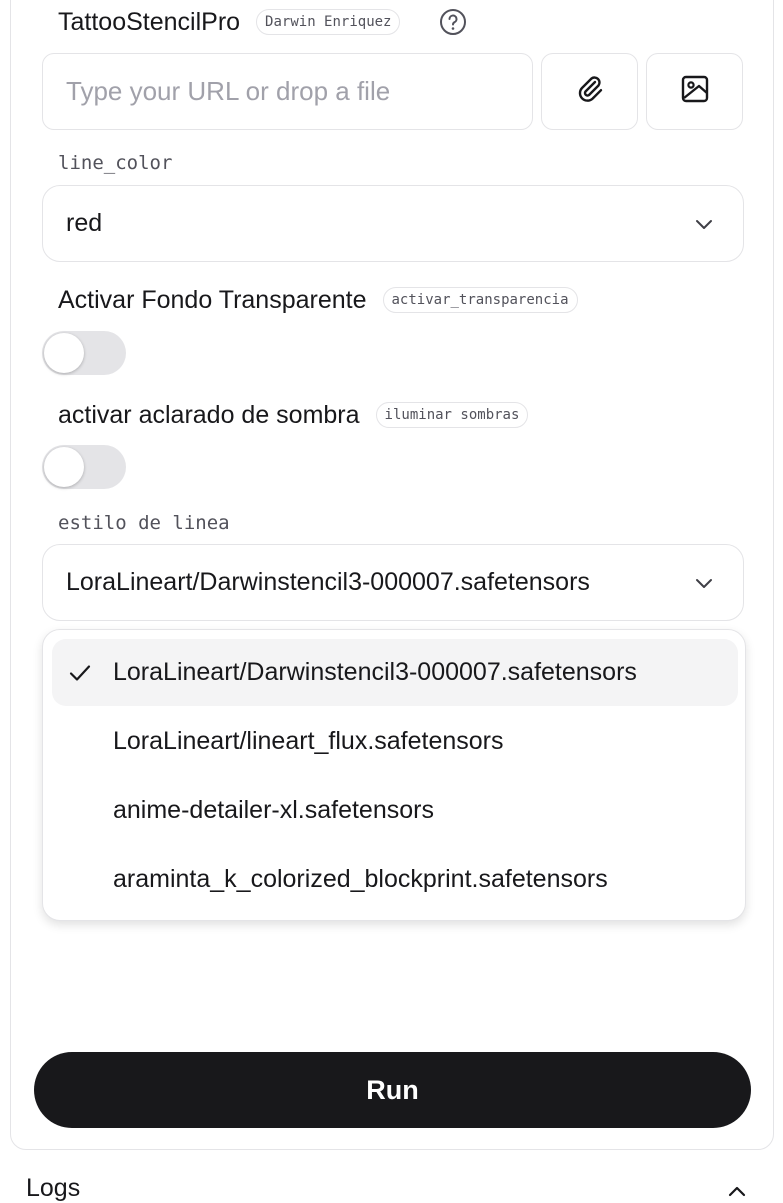 The width and height of the screenshot is (783, 1203). What do you see at coordinates (480, 300) in the screenshot?
I see `transparency-param-badge: activar_transparencia` at bounding box center [480, 300].